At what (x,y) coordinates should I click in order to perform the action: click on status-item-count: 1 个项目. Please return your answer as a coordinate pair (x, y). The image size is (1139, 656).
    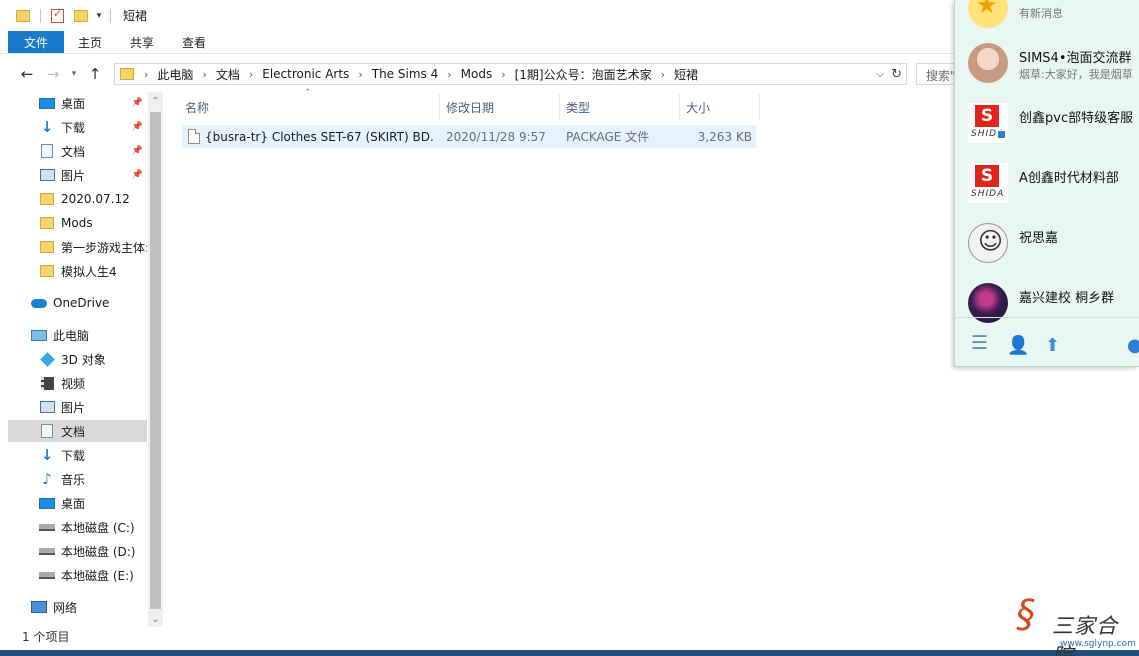
    Looking at the image, I should click on (46, 637).